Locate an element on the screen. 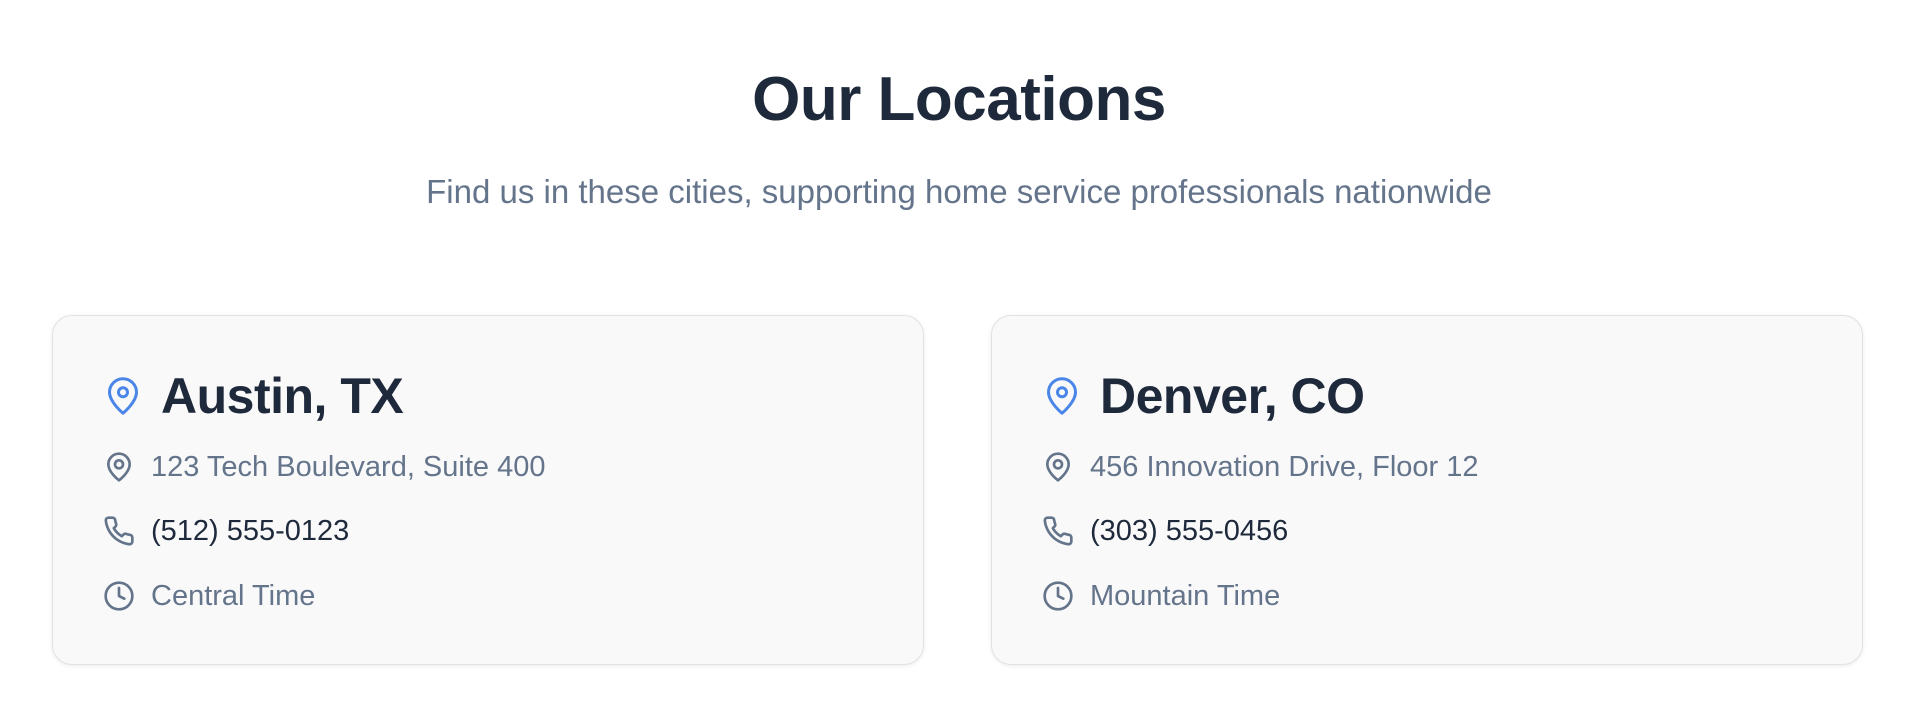 This screenshot has width=1918, height=726. location-timezone-row: Mountain Time is located at coordinates (1161, 596).